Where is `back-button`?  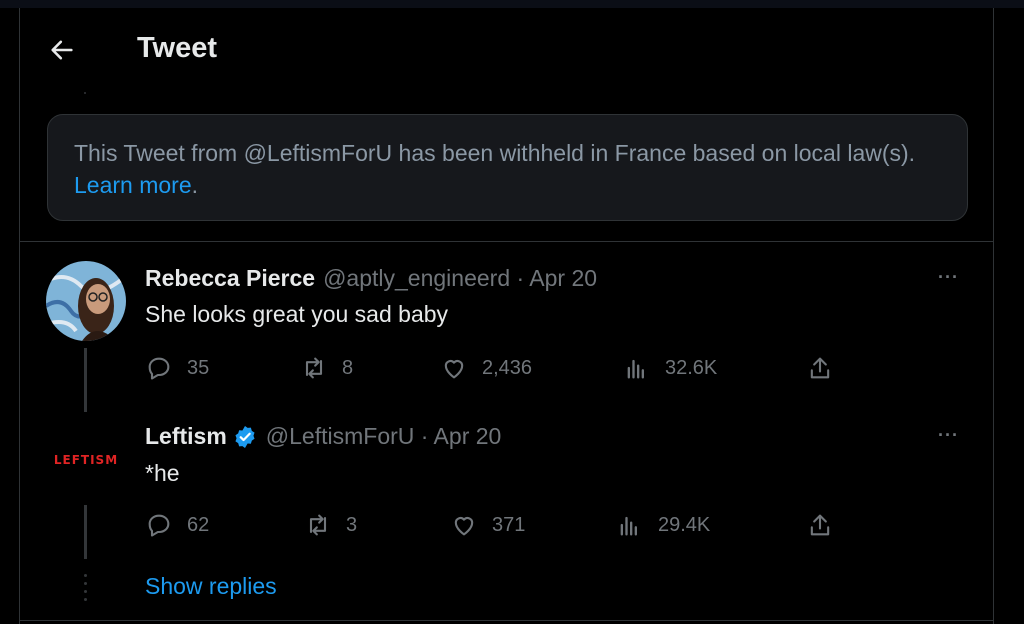 back-button is located at coordinates (62, 50).